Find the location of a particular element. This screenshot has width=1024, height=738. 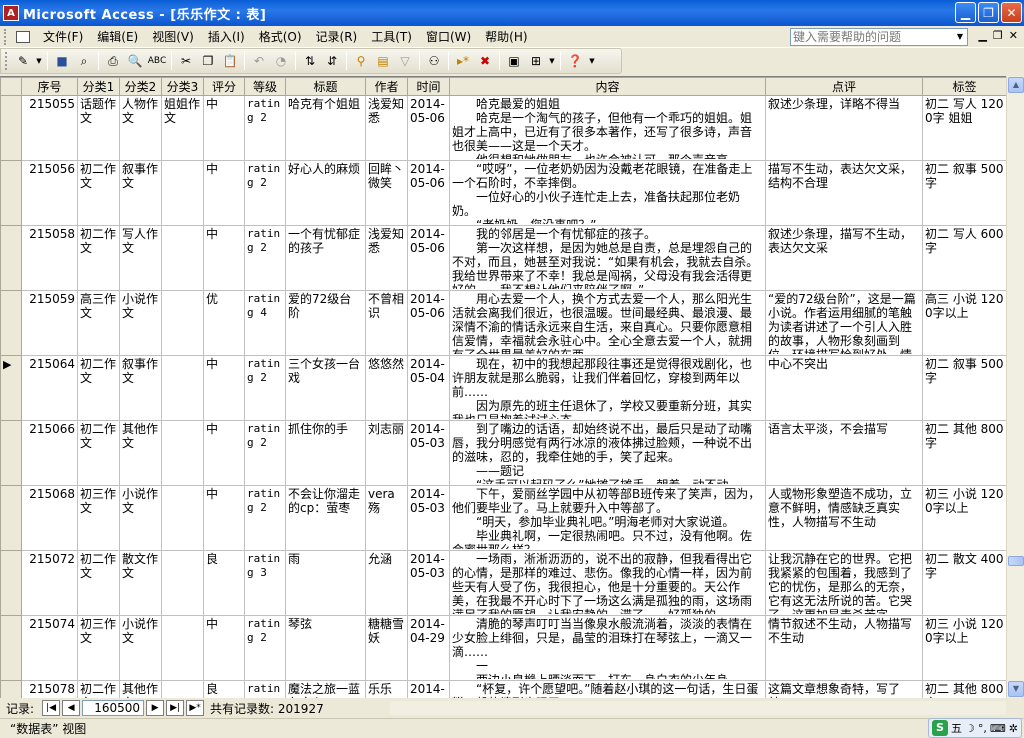

database-window-icon: ▣ is located at coordinates (514, 61).